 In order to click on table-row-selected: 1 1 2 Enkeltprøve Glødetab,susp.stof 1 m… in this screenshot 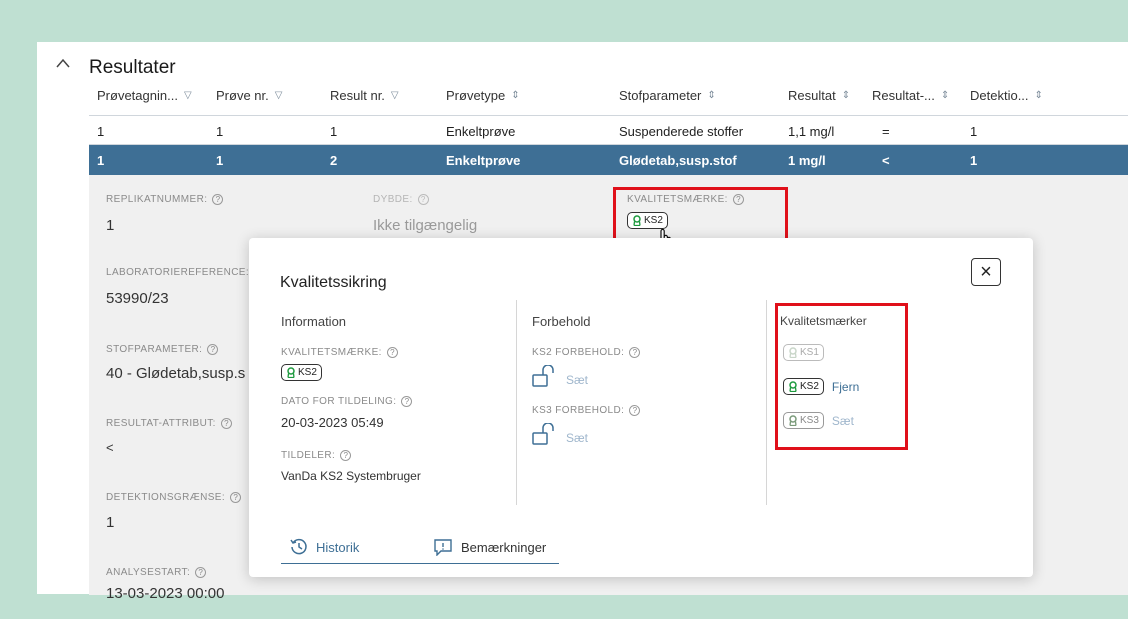, I will do `click(608, 160)`.